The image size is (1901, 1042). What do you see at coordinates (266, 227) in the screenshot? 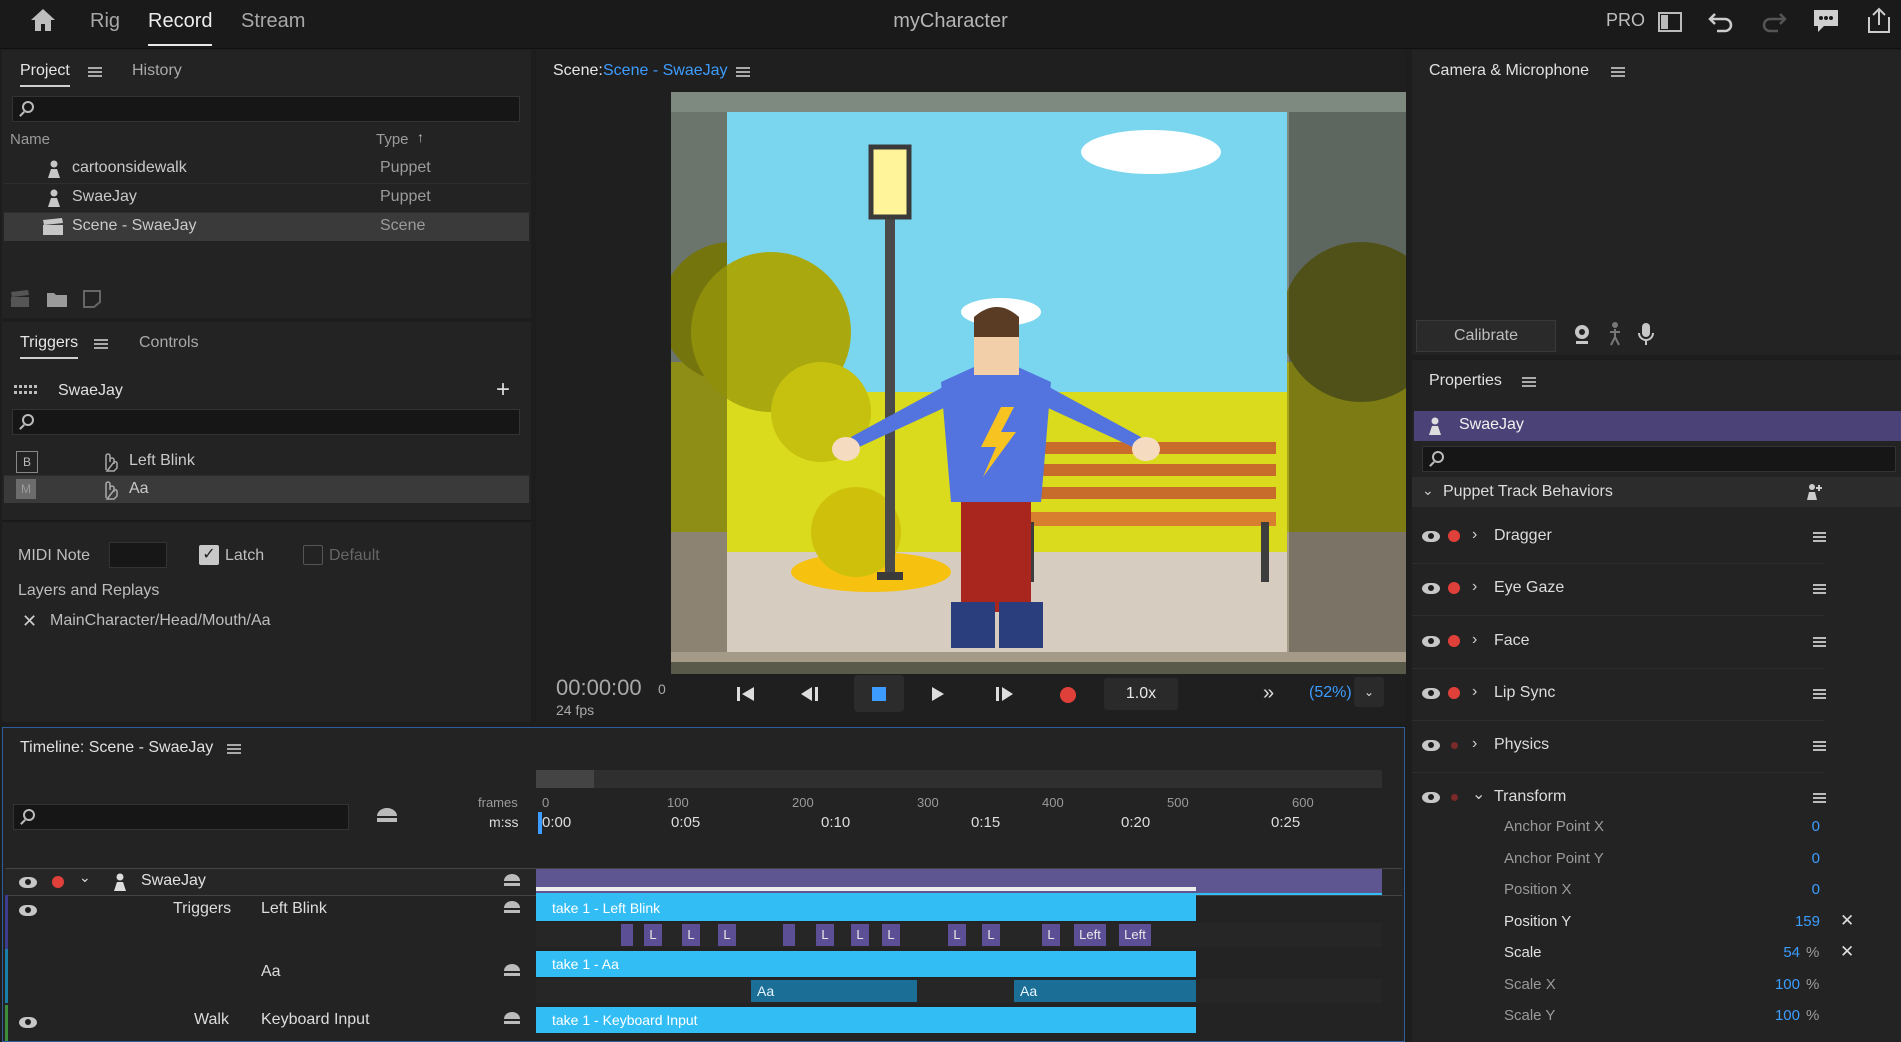
I see `list-item: Scene - SwaeJay Scene` at bounding box center [266, 227].